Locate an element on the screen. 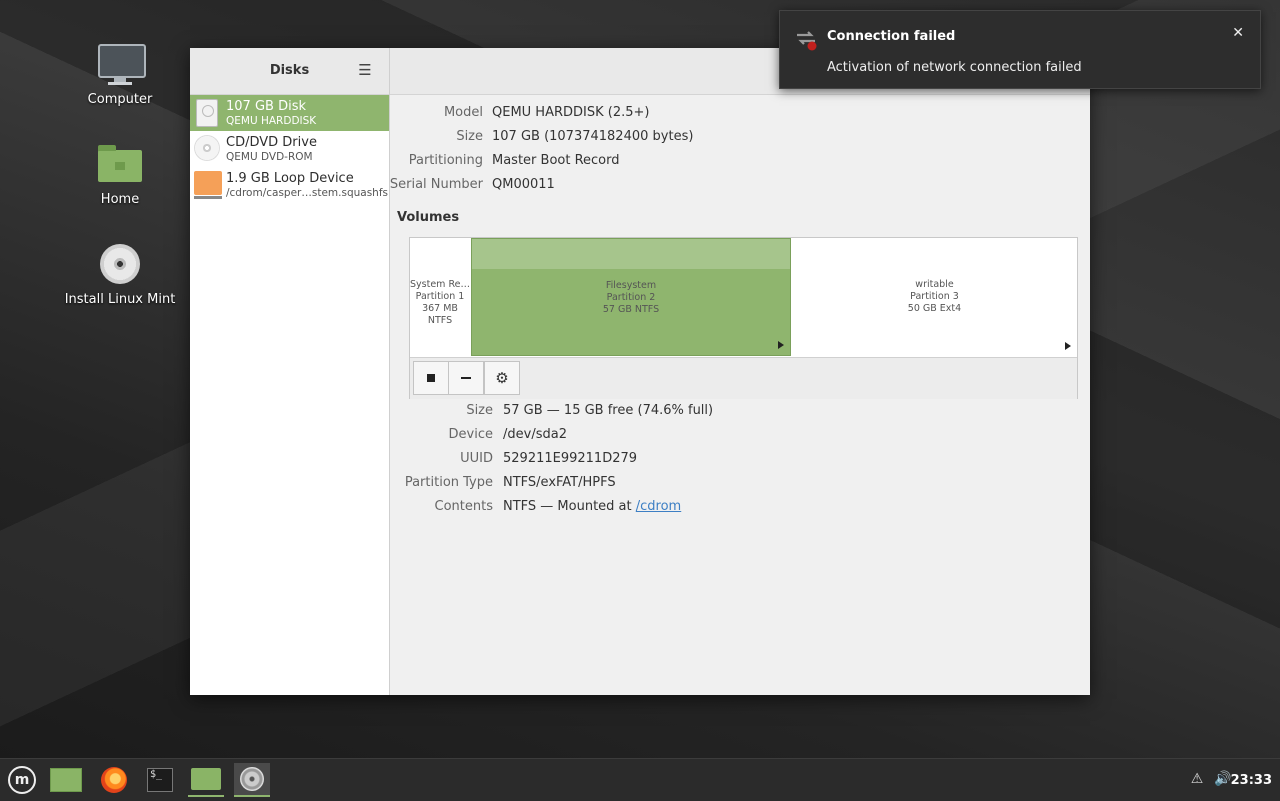 This screenshot has height=801, width=1280. terminal-launcher: $_ is located at coordinates (160, 780).